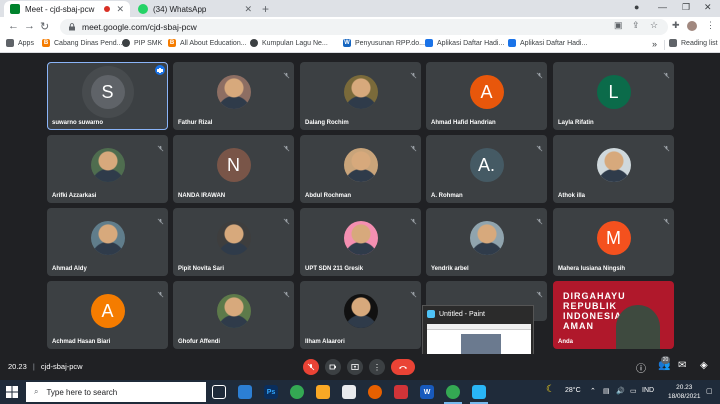 The width and height of the screenshot is (720, 404). Describe the element at coordinates (142, 43) in the screenshot. I see `bookmark-item: PIP SMK` at that location.